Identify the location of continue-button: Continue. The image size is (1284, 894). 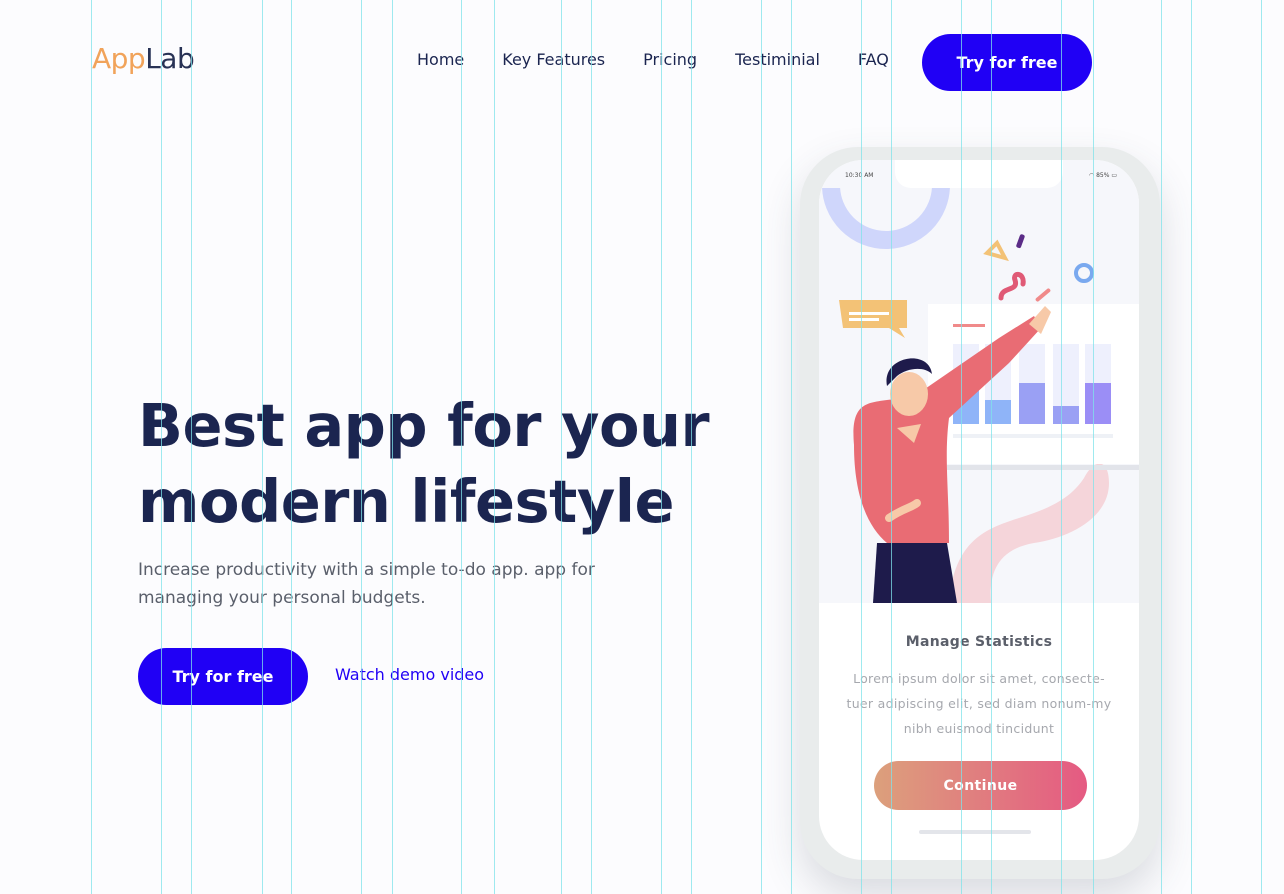
(980, 785).